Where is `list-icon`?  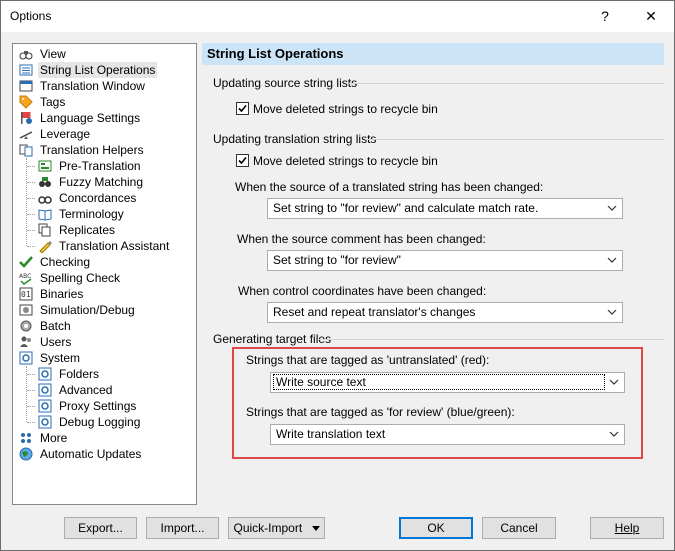 list-icon is located at coordinates (26, 70).